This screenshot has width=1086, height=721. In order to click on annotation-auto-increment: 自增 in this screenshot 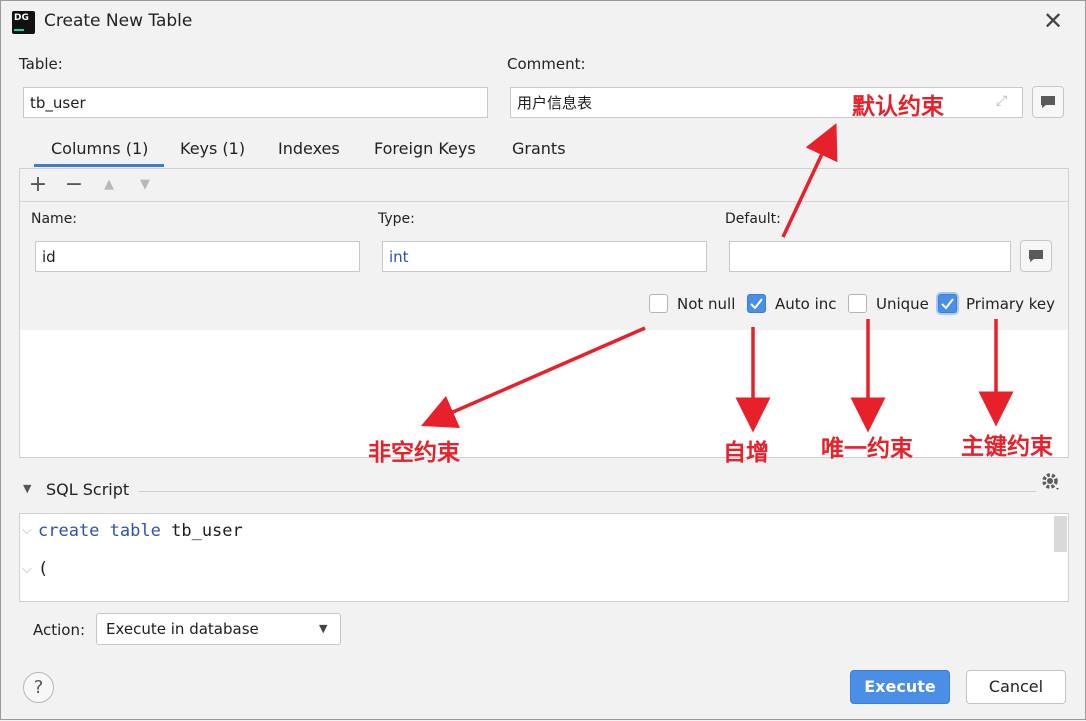, I will do `click(746, 452)`.